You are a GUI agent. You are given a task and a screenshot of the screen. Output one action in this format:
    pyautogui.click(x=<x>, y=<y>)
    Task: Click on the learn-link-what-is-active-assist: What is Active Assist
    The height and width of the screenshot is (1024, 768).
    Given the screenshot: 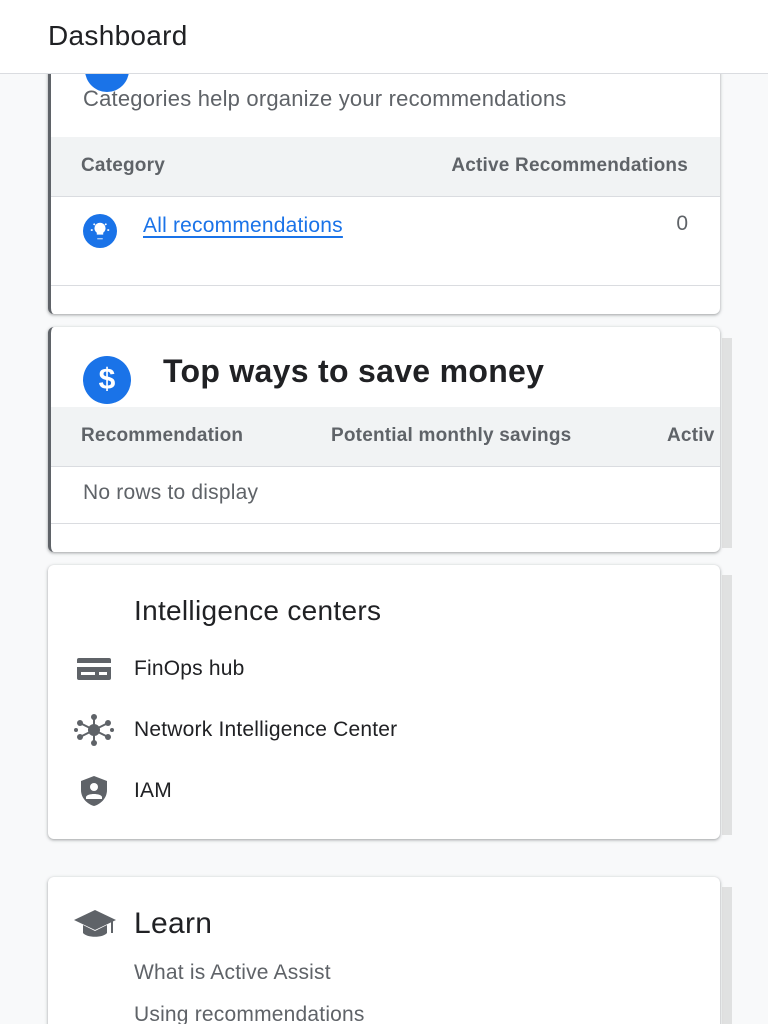 What is the action you would take?
    pyautogui.click(x=232, y=973)
    